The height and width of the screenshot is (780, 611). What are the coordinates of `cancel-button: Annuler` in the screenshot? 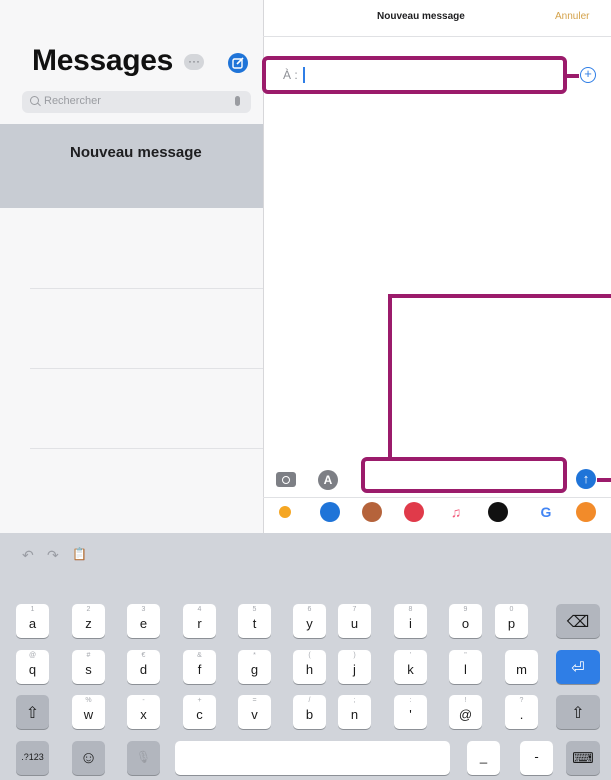 It's located at (572, 16).